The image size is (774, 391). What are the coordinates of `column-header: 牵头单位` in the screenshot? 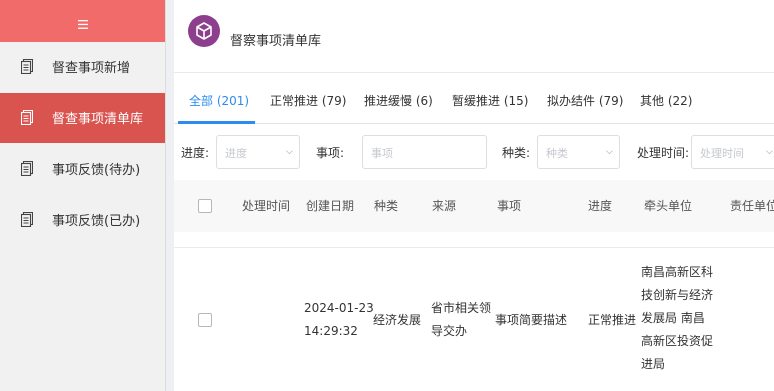 It's located at (668, 205).